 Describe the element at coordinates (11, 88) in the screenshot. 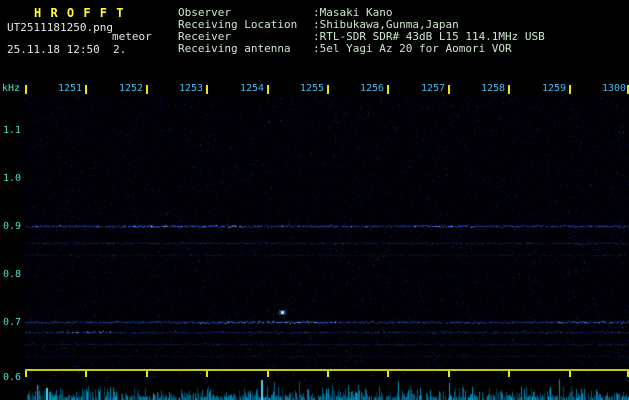

I see `freq-axis-unit: kHz` at that location.